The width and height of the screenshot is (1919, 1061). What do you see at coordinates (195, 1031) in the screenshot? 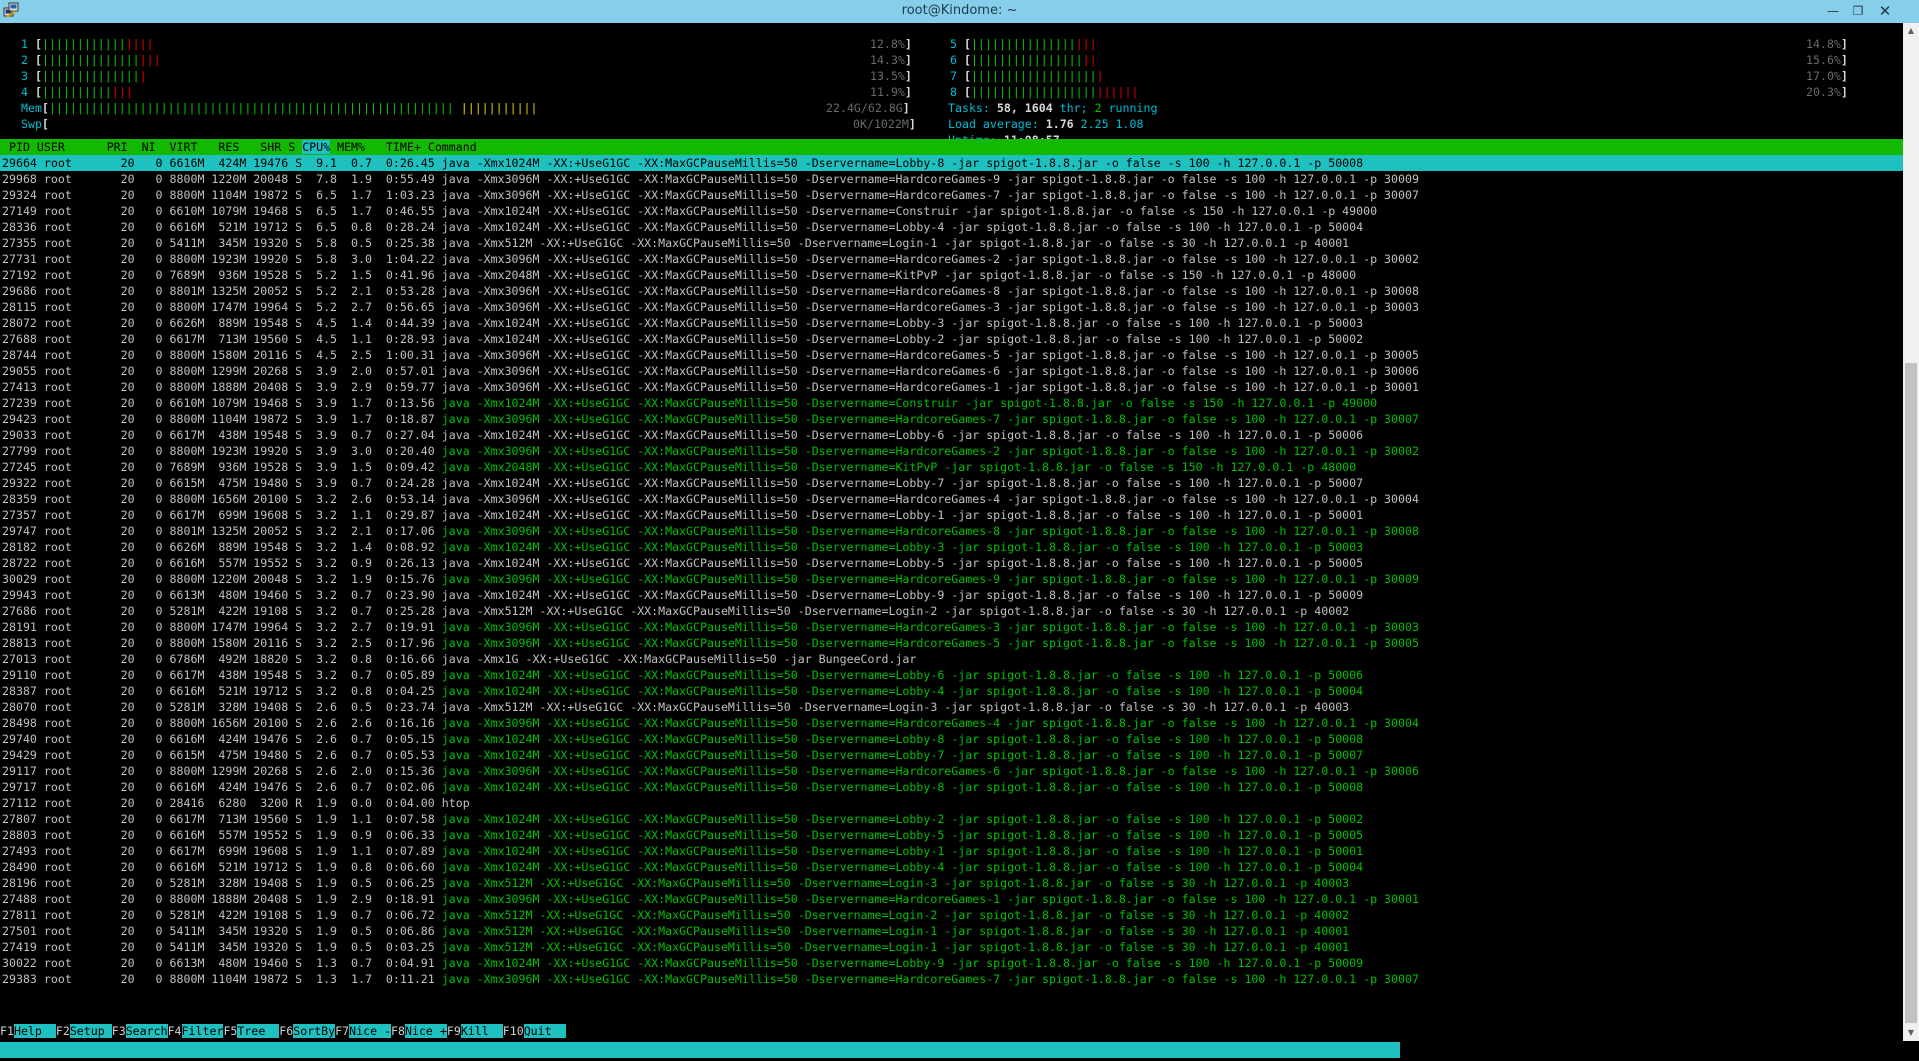
I see `fkey-f4-button: F4Filter` at bounding box center [195, 1031].